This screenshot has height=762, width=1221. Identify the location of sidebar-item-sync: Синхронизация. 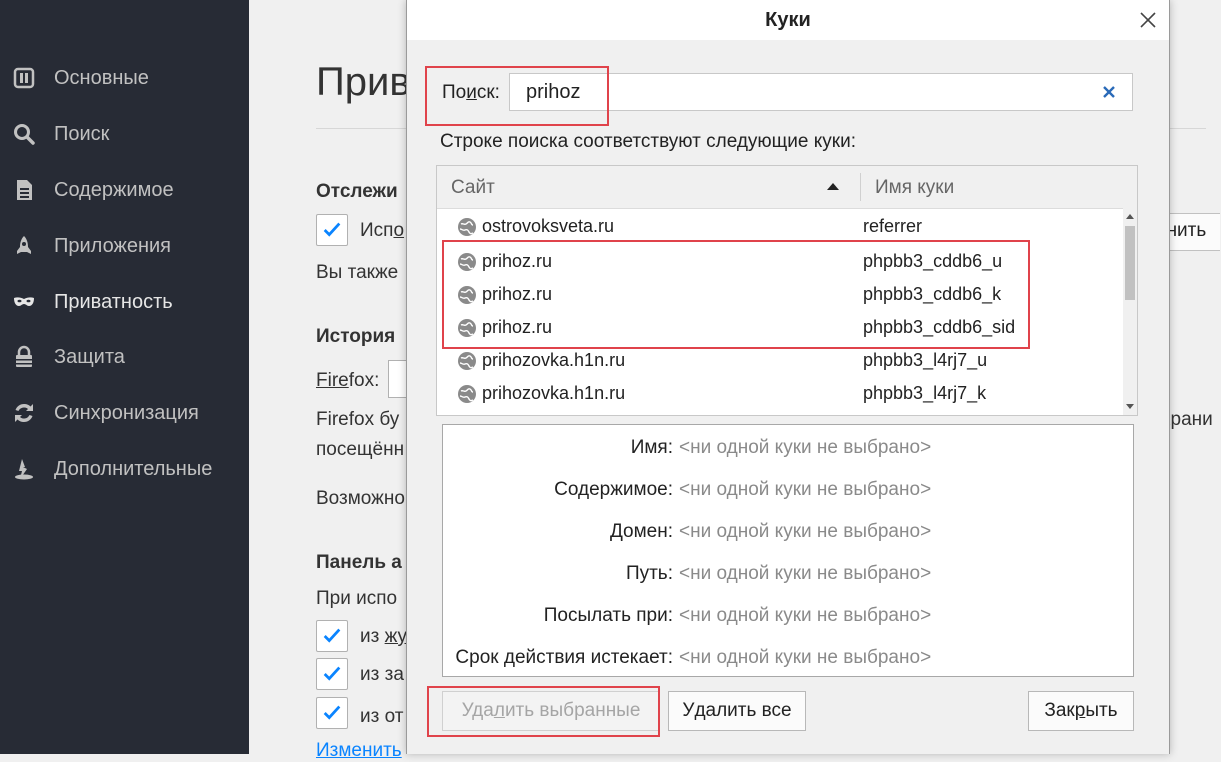
(124, 413).